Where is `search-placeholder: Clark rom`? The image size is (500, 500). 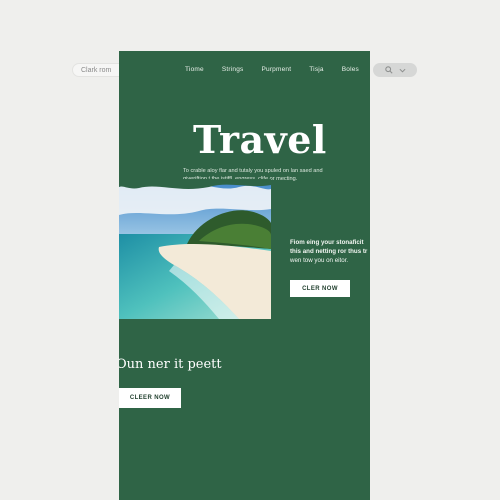 search-placeholder: Clark rom is located at coordinates (96, 70).